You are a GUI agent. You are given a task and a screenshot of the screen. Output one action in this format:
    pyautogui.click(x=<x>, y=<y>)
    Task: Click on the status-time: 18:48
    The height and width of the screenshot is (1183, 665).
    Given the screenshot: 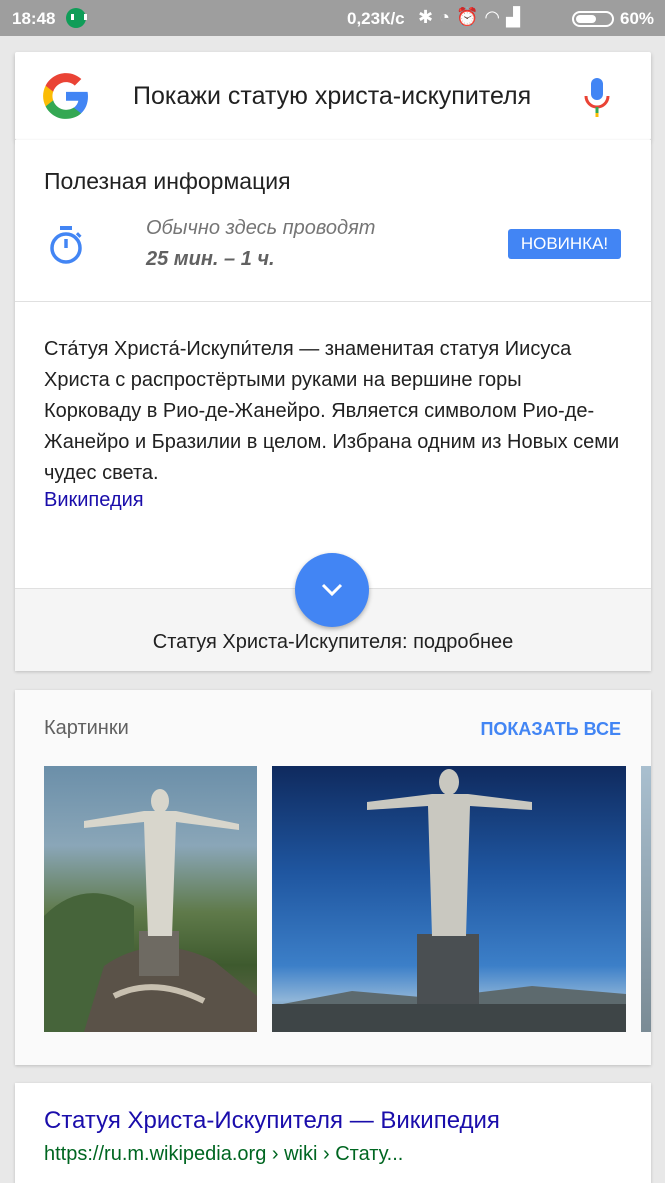 What is the action you would take?
    pyautogui.click(x=34, y=18)
    